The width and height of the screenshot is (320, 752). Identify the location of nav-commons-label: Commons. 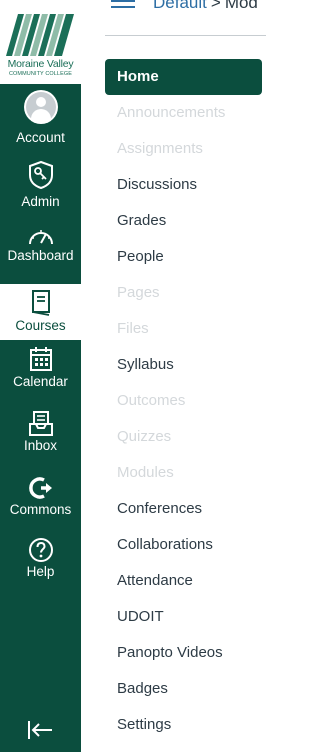
(40, 509).